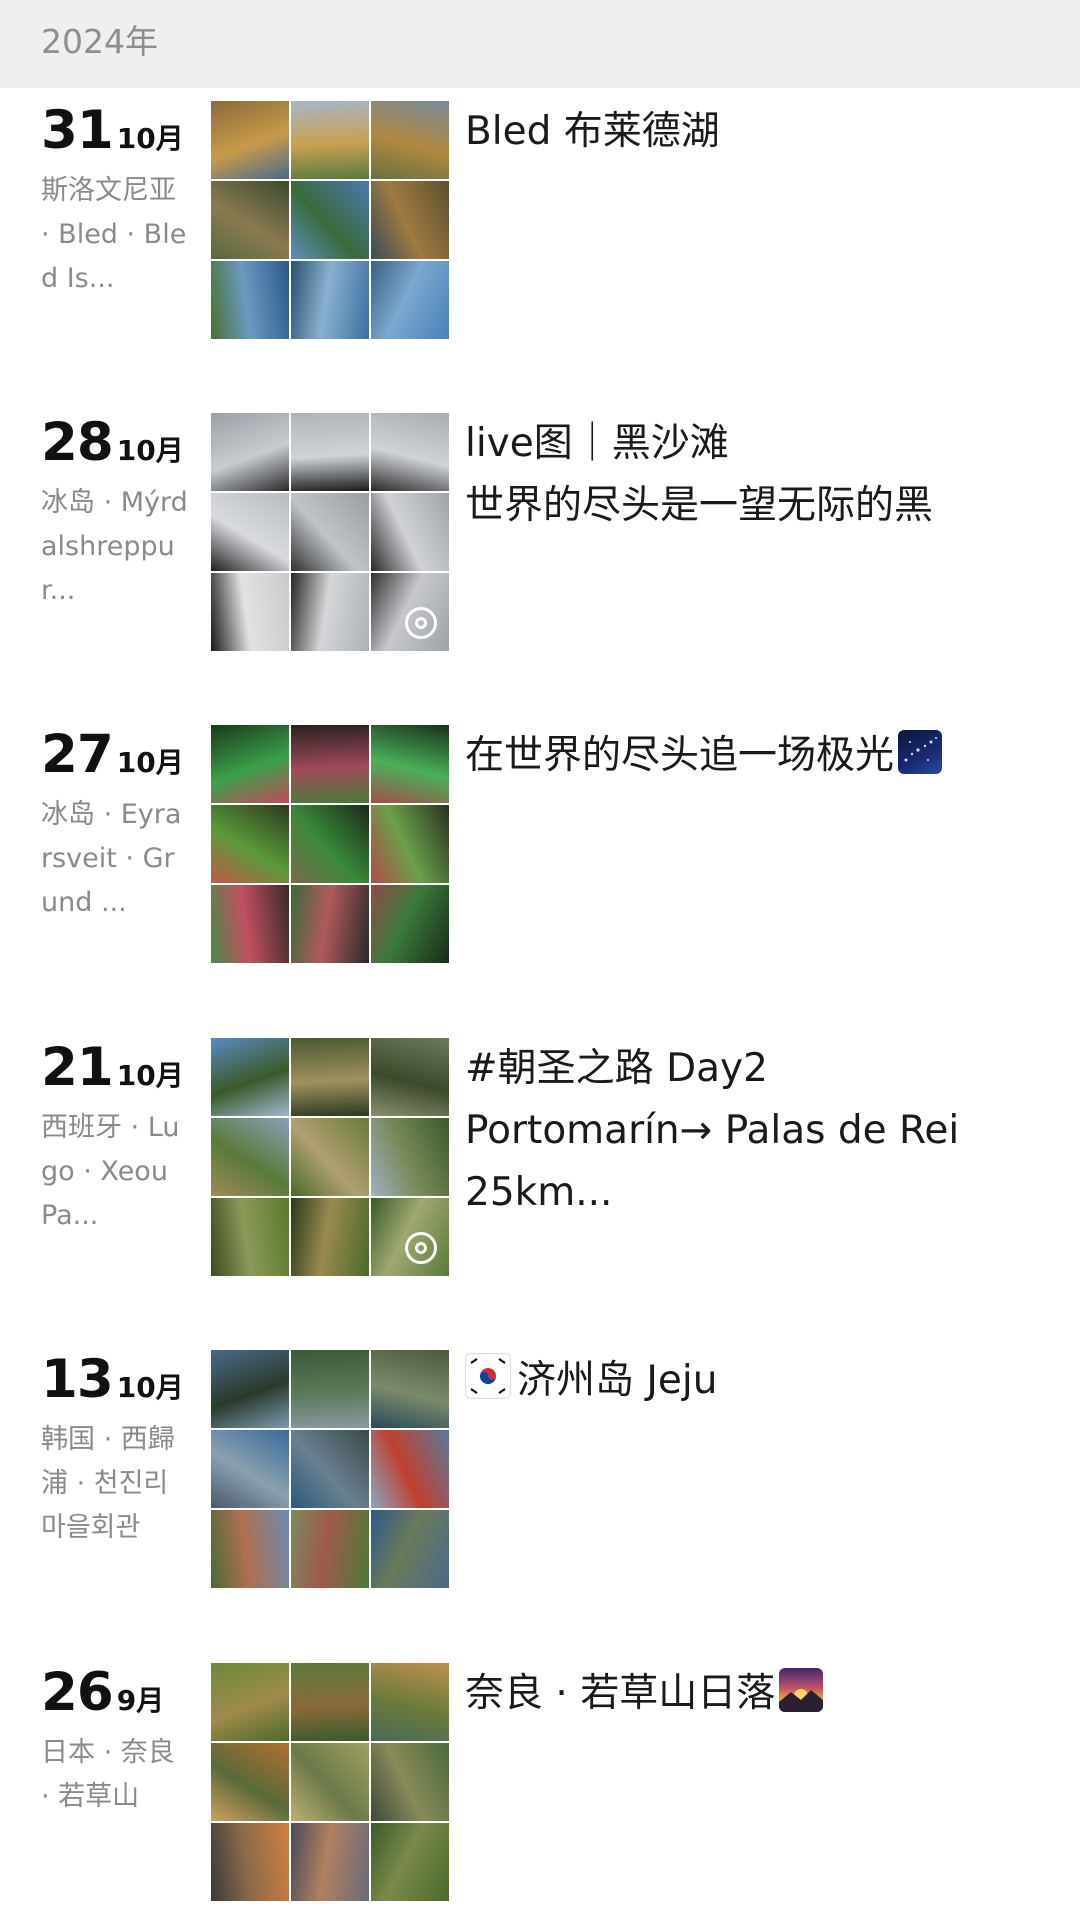 The height and width of the screenshot is (1923, 1080). Describe the element at coordinates (616, 1068) in the screenshot. I see `caption-text: #朝圣之路 Day2` at that location.